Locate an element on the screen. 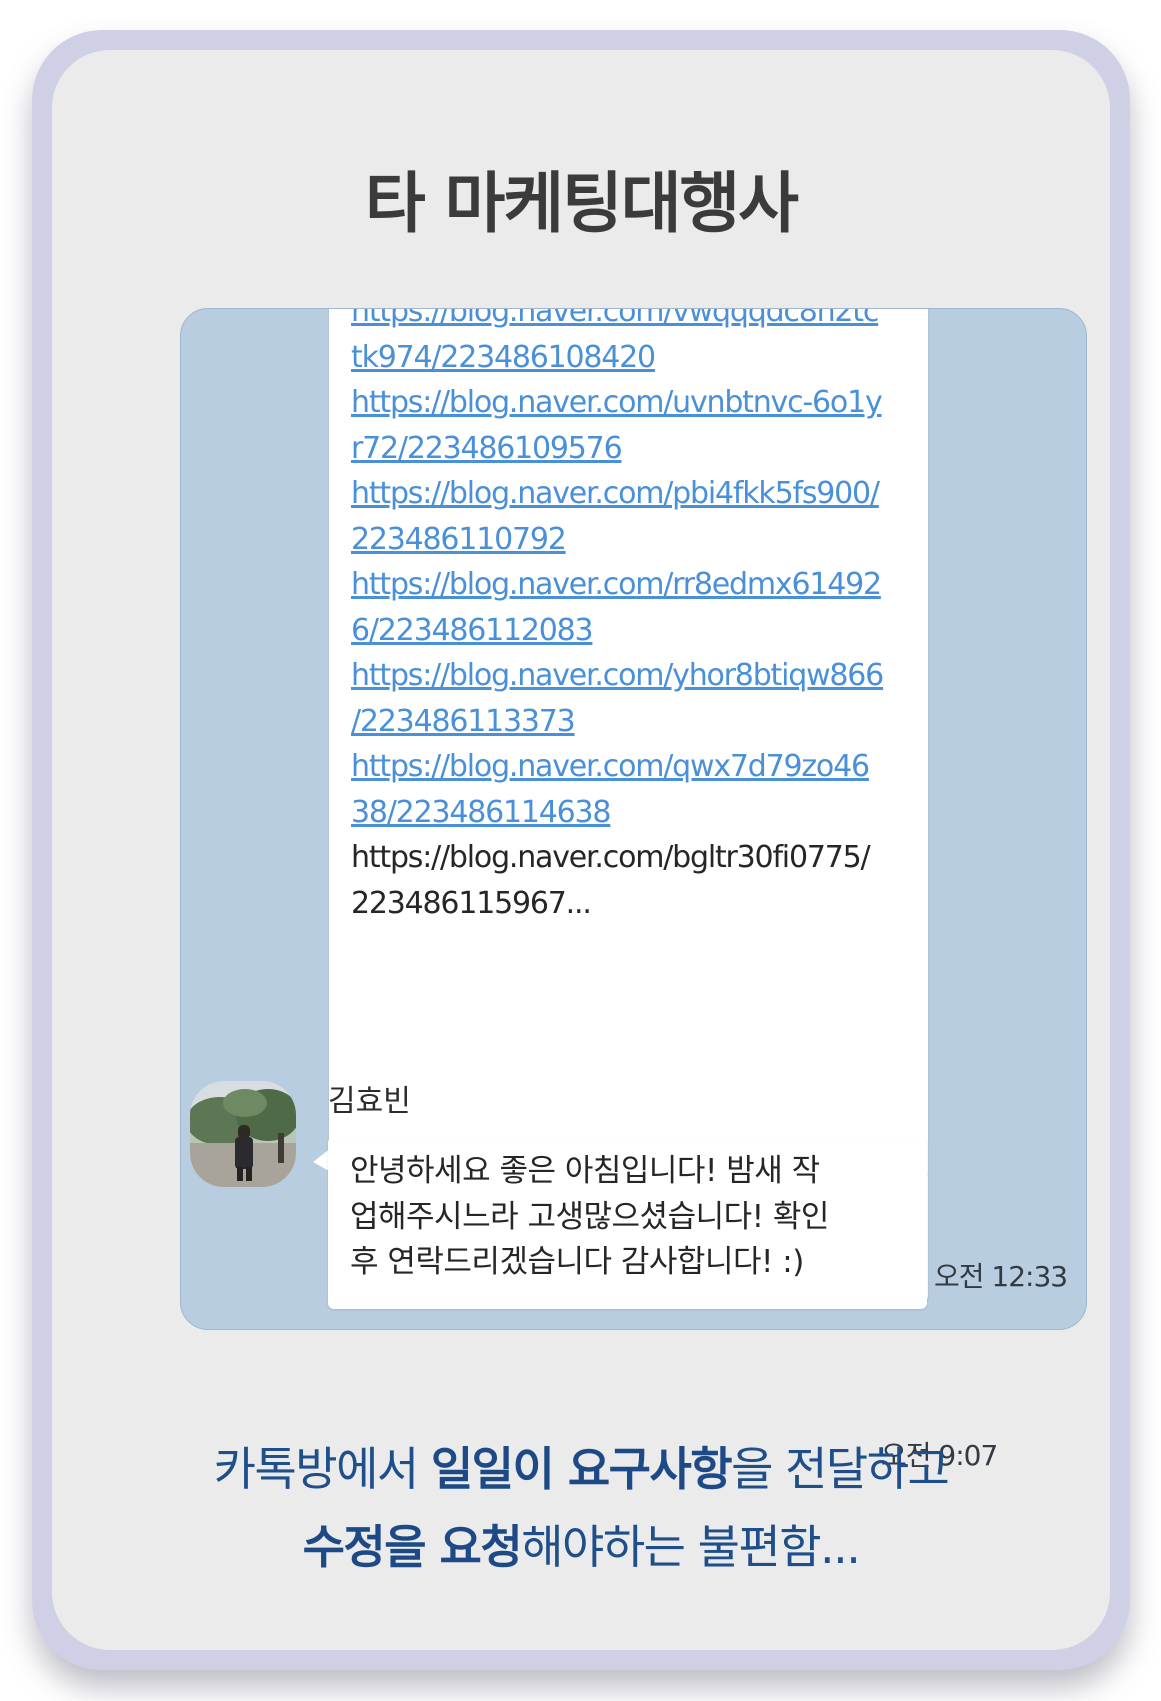 The height and width of the screenshot is (1701, 1161). link-line: https://blog.naver.com/pbi4fkk5fs900/ is located at coordinates (636, 494).